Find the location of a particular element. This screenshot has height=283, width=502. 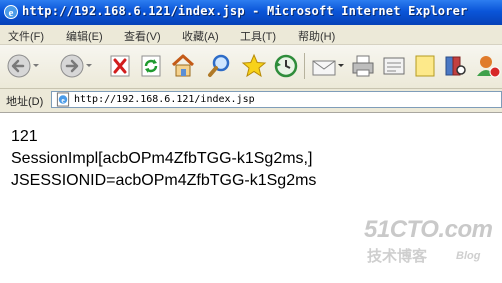

stop-icon is located at coordinates (120, 66).